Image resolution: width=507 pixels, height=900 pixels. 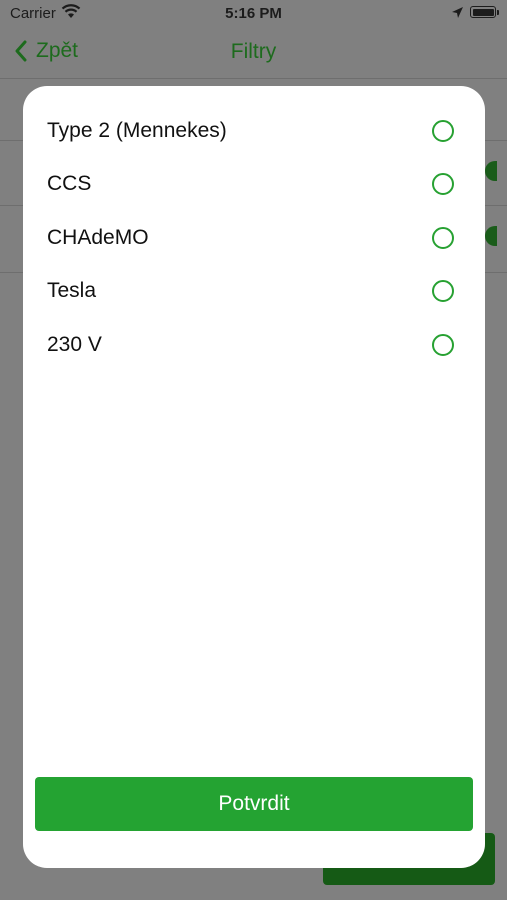 What do you see at coordinates (72, 291) in the screenshot?
I see `option-label: Tesla` at bounding box center [72, 291].